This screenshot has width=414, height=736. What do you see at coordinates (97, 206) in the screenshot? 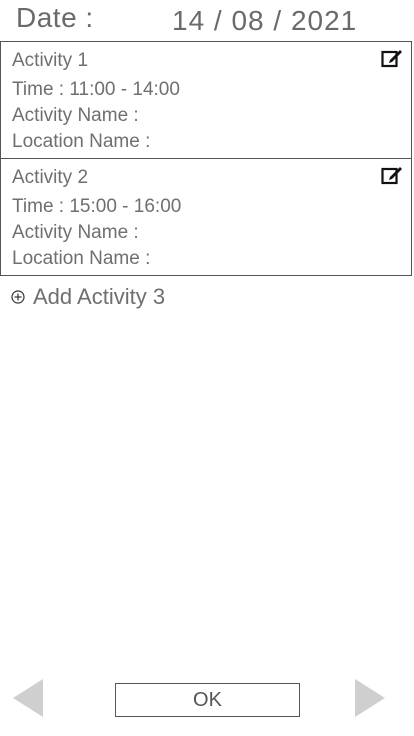
I see `activity-time: Time : 15:00 - 16:00` at bounding box center [97, 206].